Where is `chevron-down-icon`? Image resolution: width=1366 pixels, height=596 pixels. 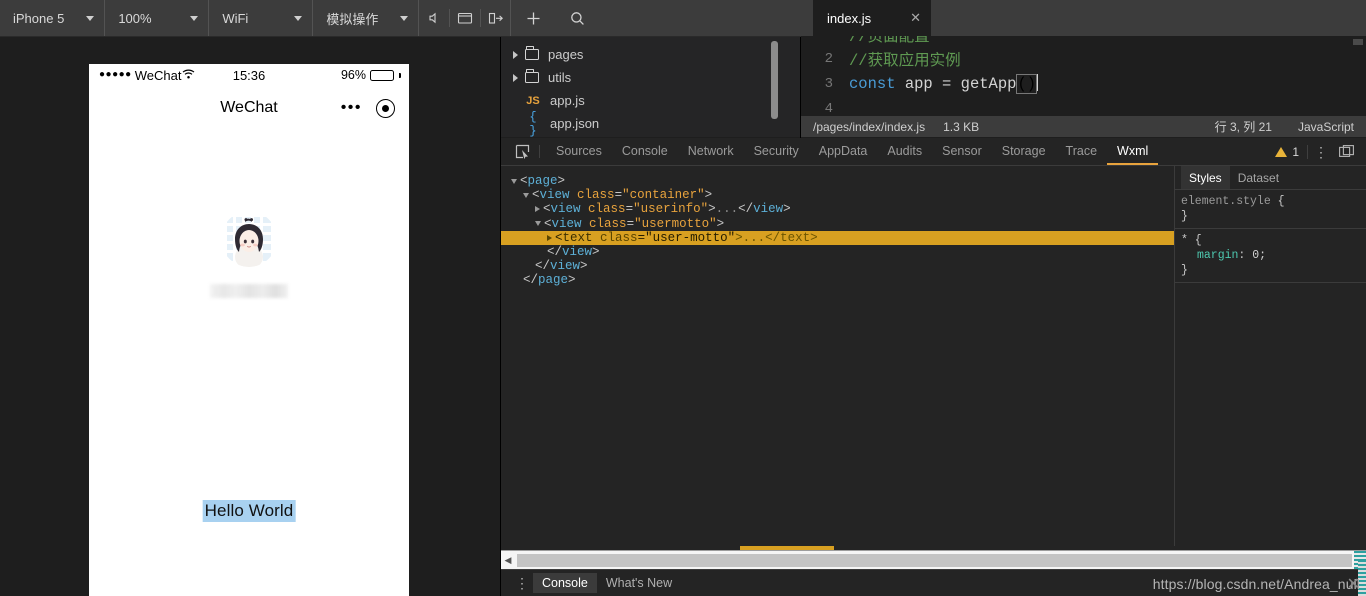 chevron-down-icon is located at coordinates (90, 18).